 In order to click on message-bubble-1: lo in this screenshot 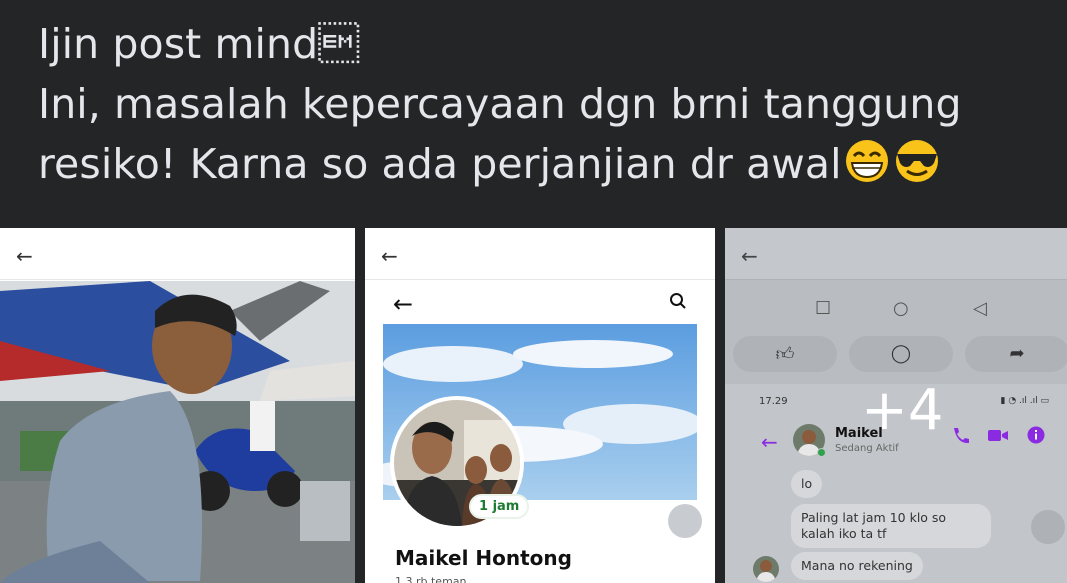, I will do `click(807, 484)`.